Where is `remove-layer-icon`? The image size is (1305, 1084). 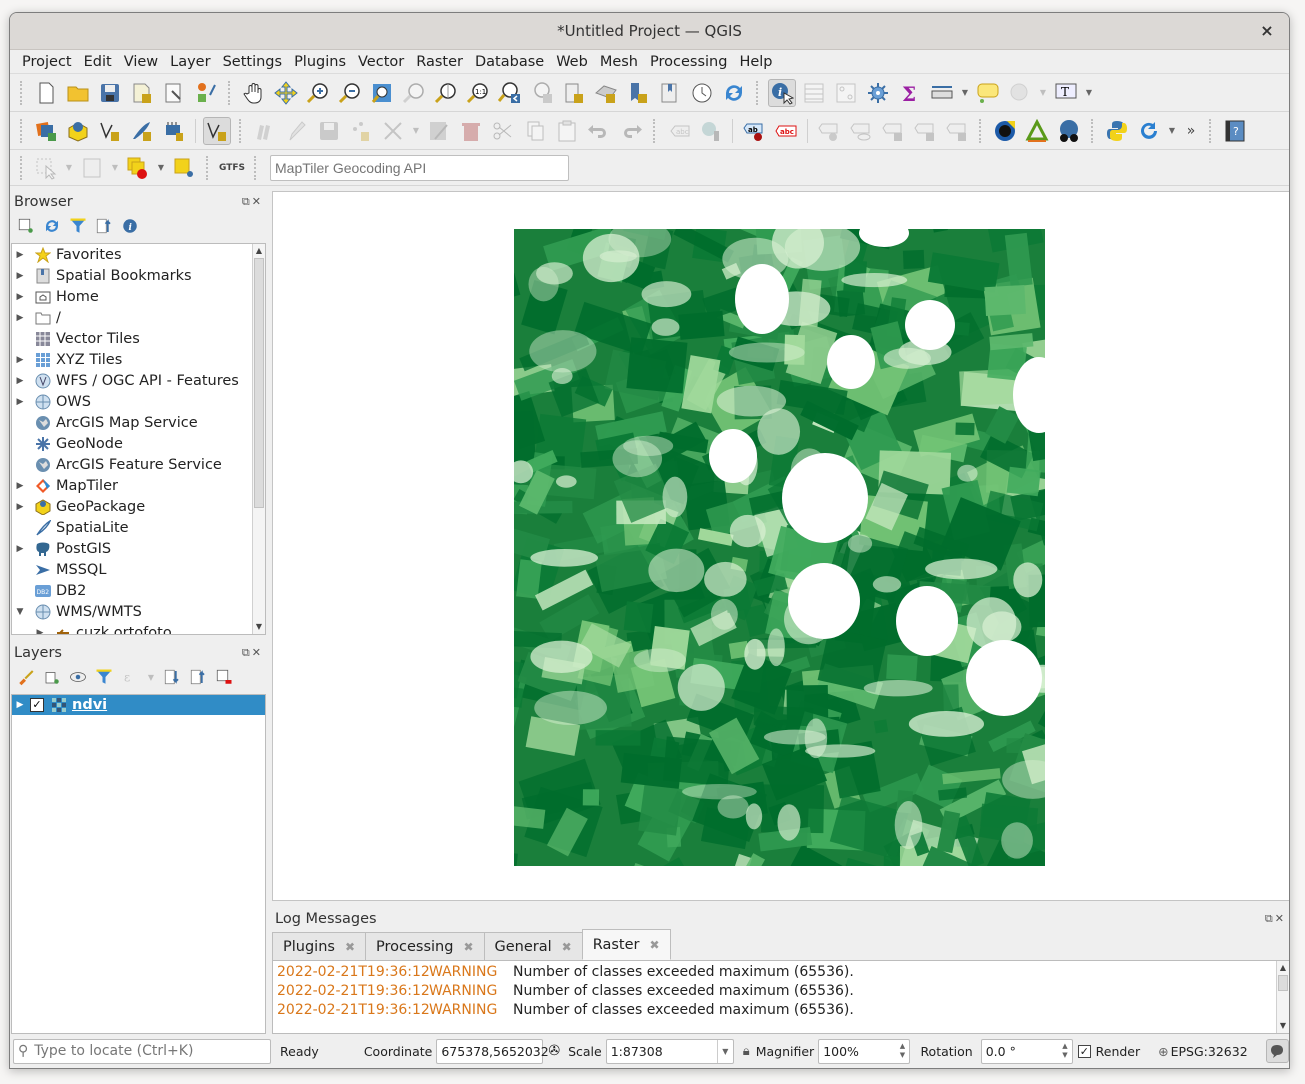
remove-layer-icon is located at coordinates (224, 677).